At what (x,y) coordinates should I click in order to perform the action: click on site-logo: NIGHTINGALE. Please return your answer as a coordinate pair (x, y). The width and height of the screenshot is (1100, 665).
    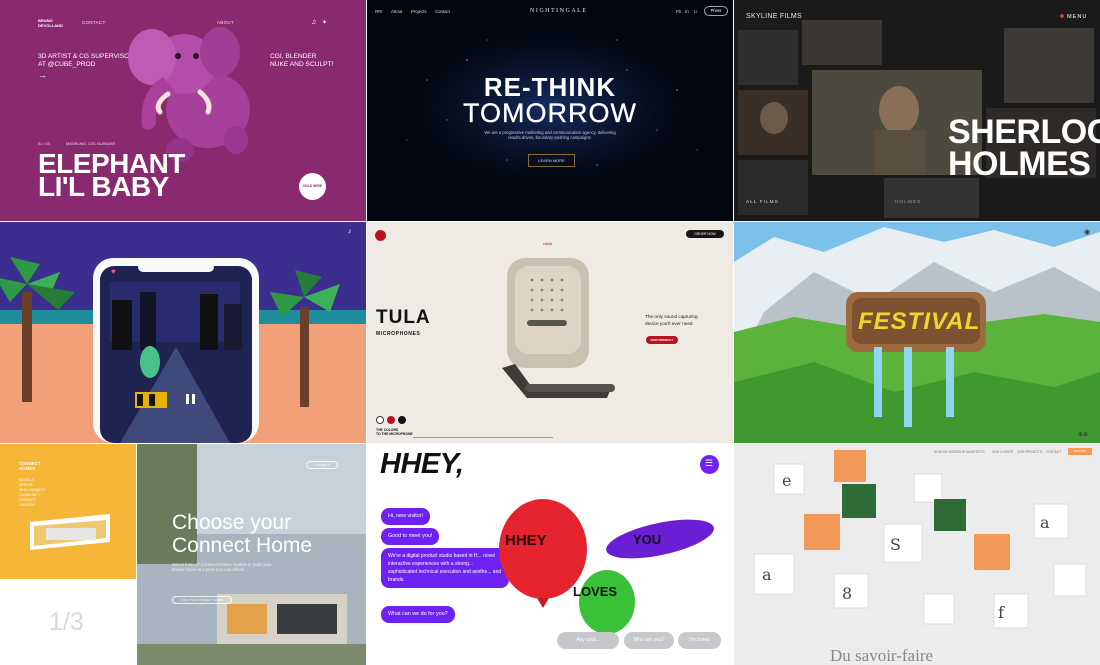
    Looking at the image, I should click on (559, 11).